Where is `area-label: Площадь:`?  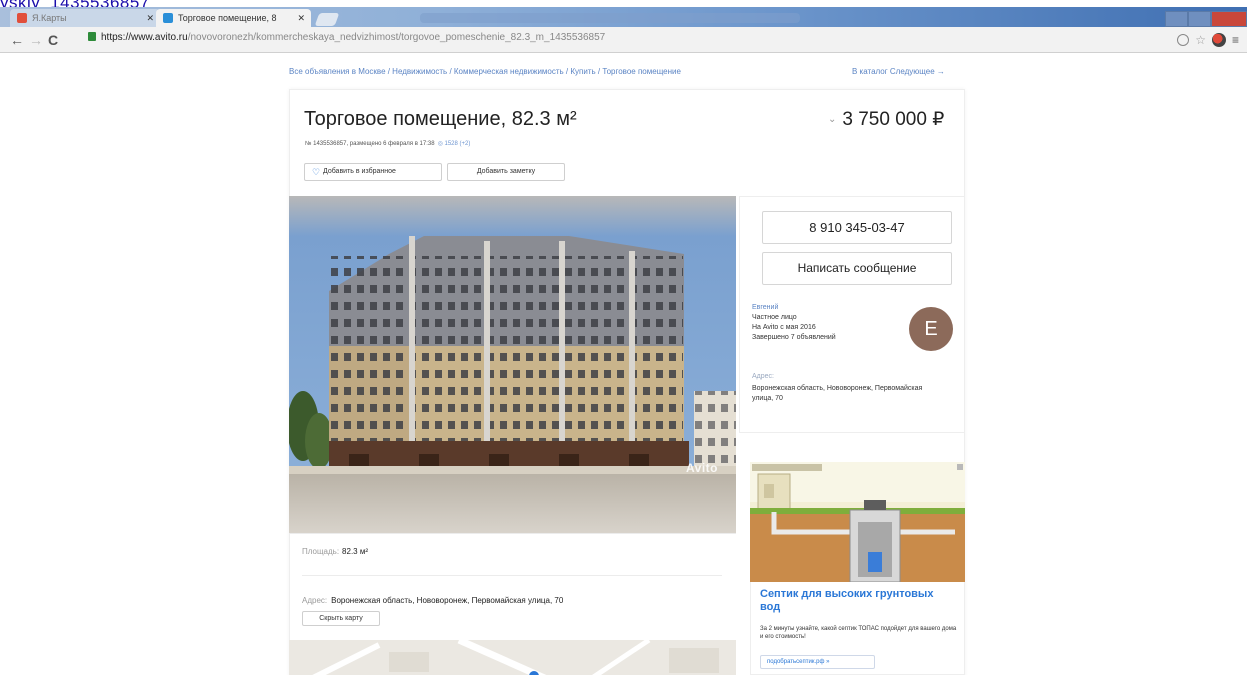 area-label: Площадь: is located at coordinates (321, 551).